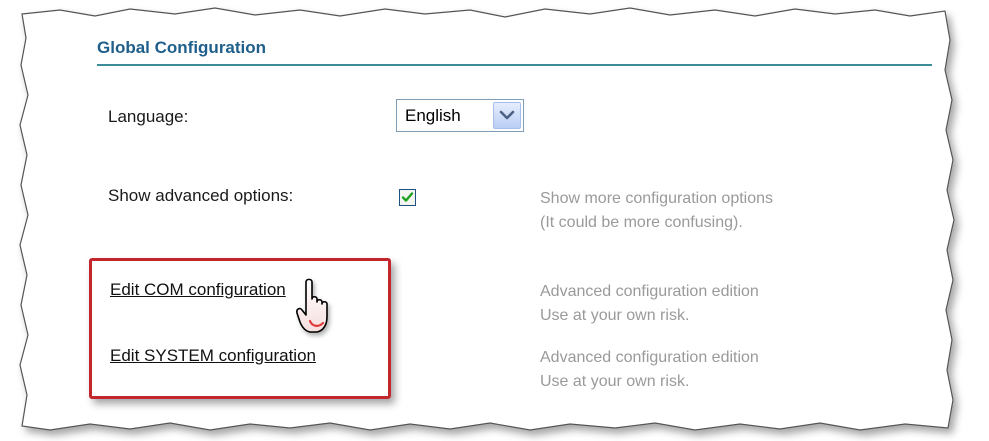  Describe the element at coordinates (201, 195) in the screenshot. I see `advanced-options-label: Show advanced options:` at that location.